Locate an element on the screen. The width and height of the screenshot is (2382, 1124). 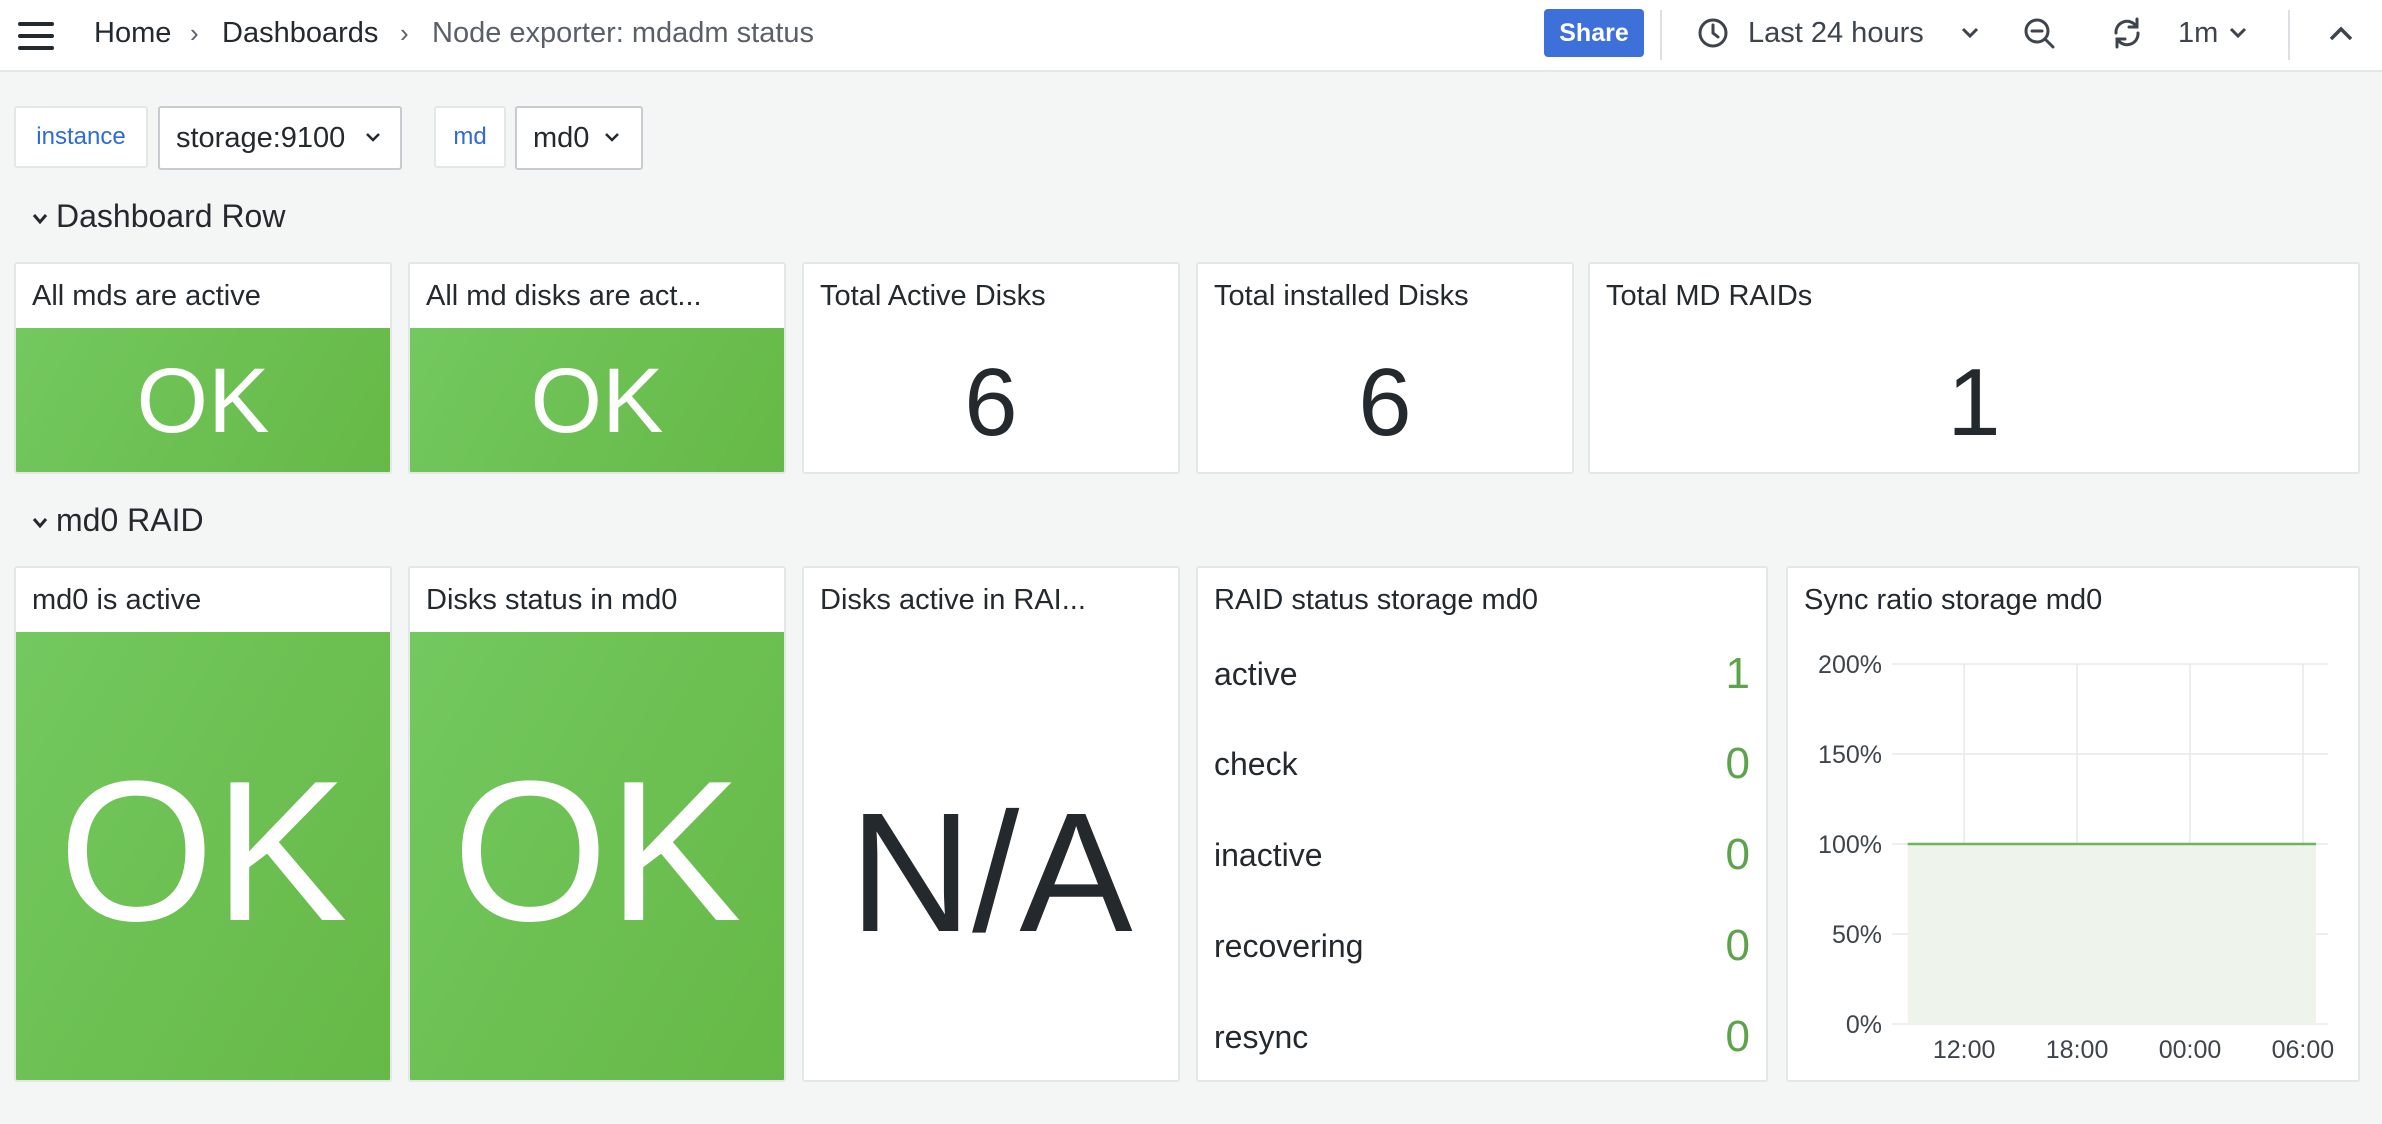
refresh-icon is located at coordinates (2127, 33).